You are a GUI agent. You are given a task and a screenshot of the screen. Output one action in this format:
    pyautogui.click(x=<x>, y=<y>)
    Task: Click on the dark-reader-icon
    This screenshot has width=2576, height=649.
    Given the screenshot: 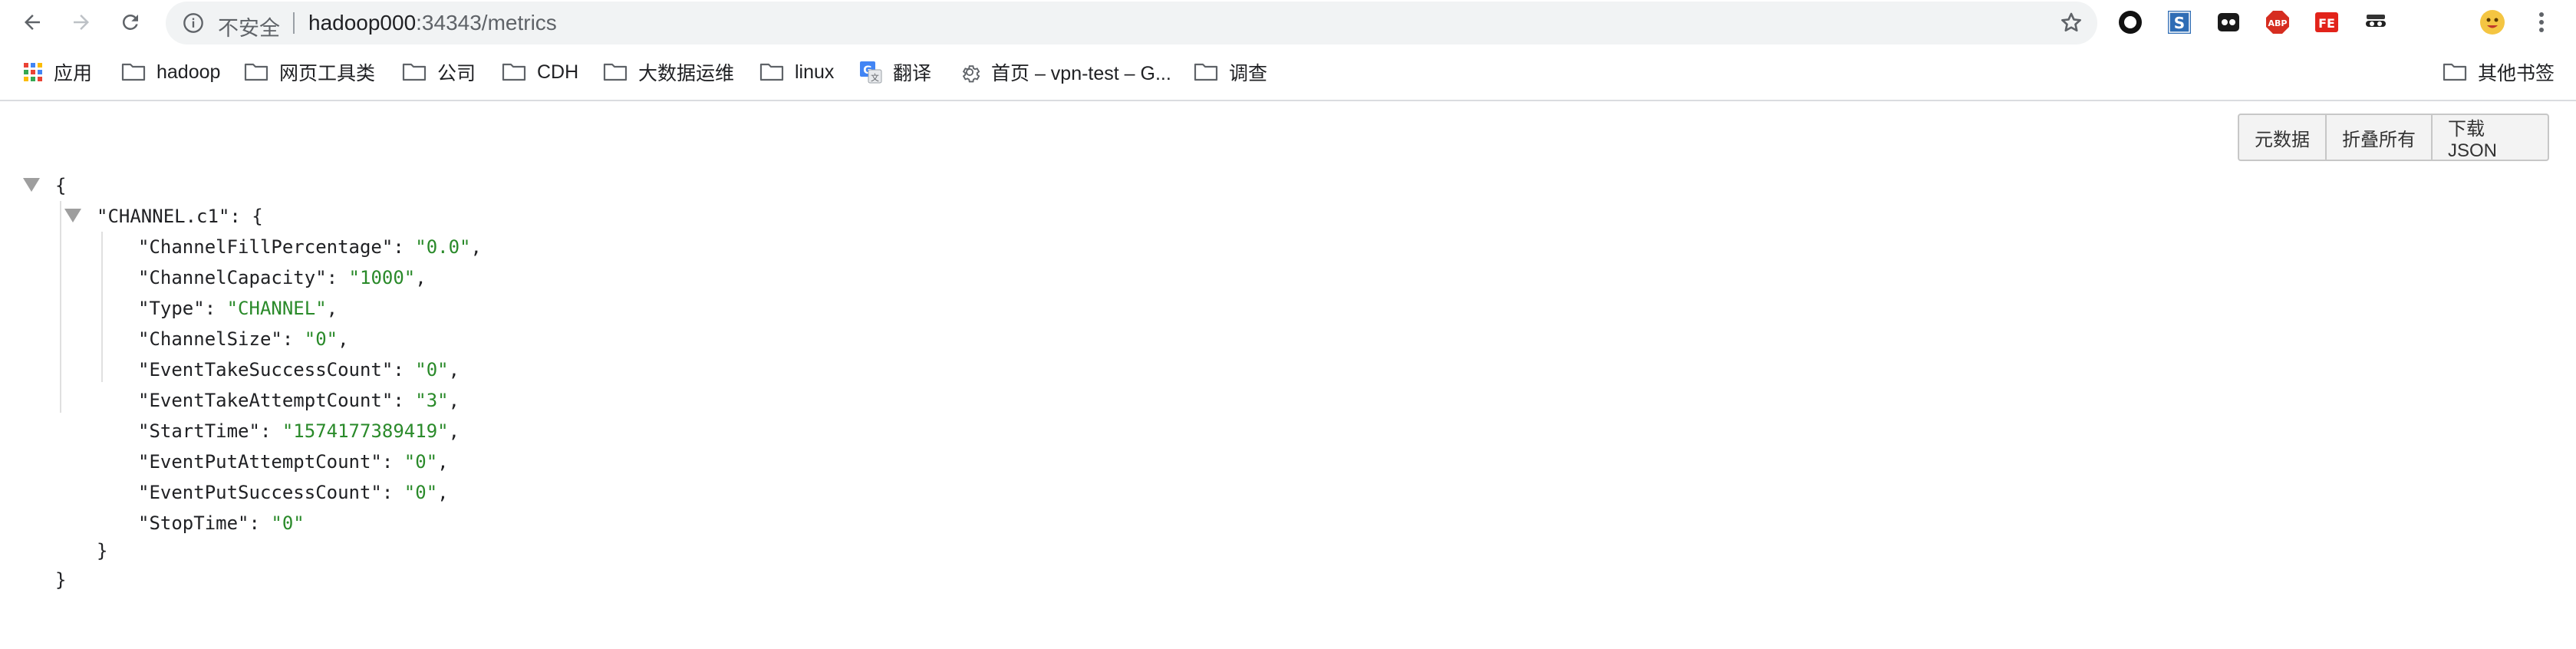 What is the action you would take?
    pyautogui.click(x=2228, y=22)
    